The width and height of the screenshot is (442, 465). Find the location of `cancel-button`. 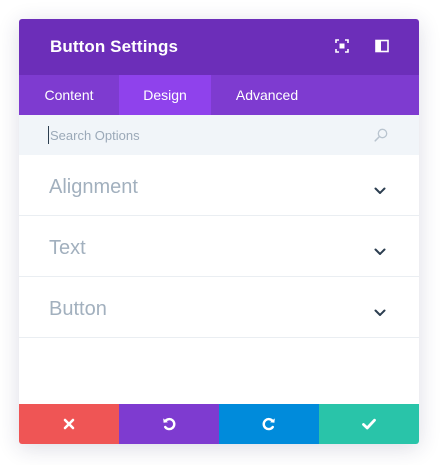

cancel-button is located at coordinates (69, 424).